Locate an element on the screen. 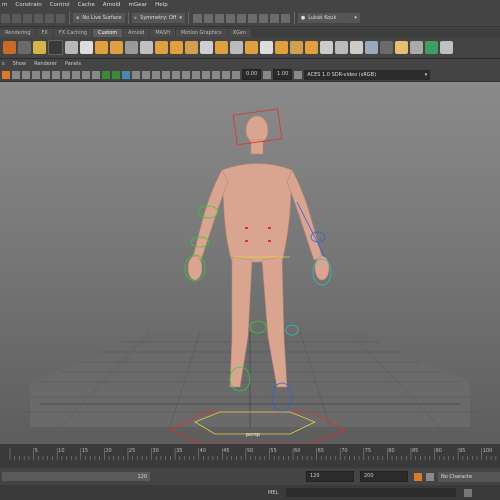 This screenshot has width=500, height=500. shelf-pencil-icon is located at coordinates (386, 47).